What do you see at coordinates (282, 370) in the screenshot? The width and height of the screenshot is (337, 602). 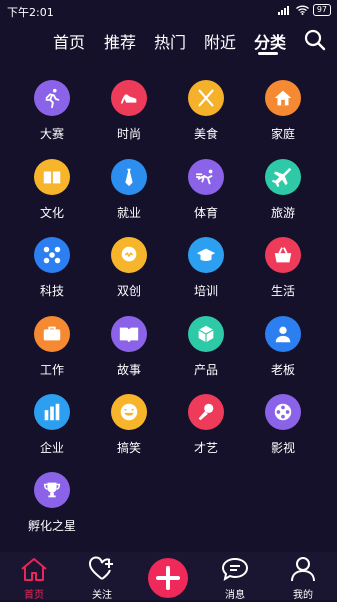 I see `category-label: 老板` at bounding box center [282, 370].